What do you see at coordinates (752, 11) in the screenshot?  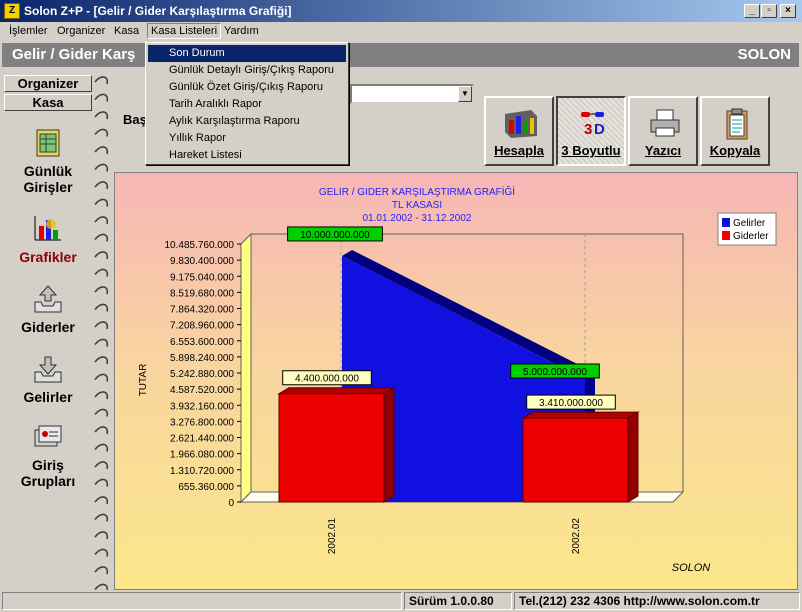 I see `minimize-button: _` at bounding box center [752, 11].